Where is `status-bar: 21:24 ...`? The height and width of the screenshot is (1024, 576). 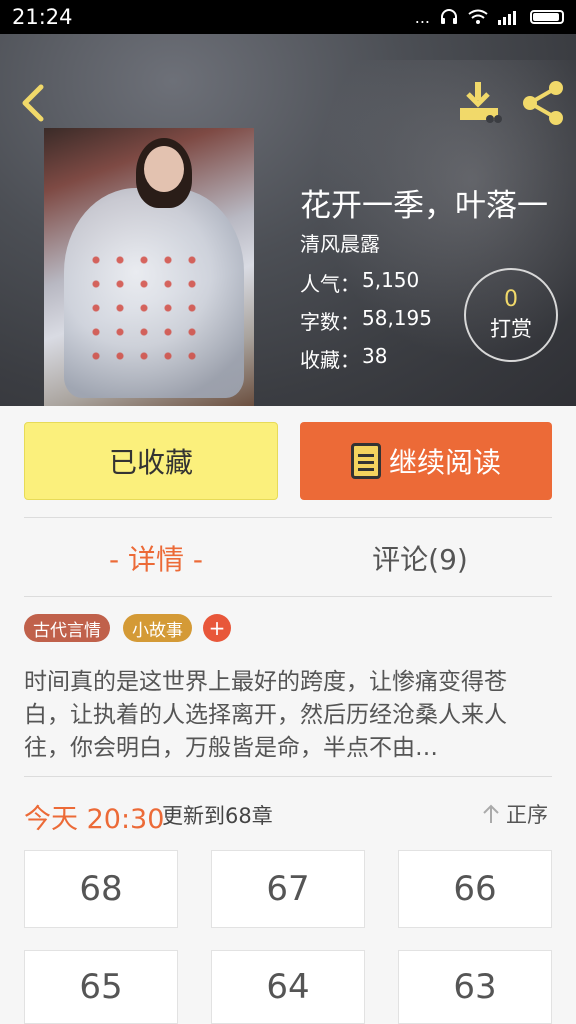
status-bar: 21:24 ... is located at coordinates (288, 17).